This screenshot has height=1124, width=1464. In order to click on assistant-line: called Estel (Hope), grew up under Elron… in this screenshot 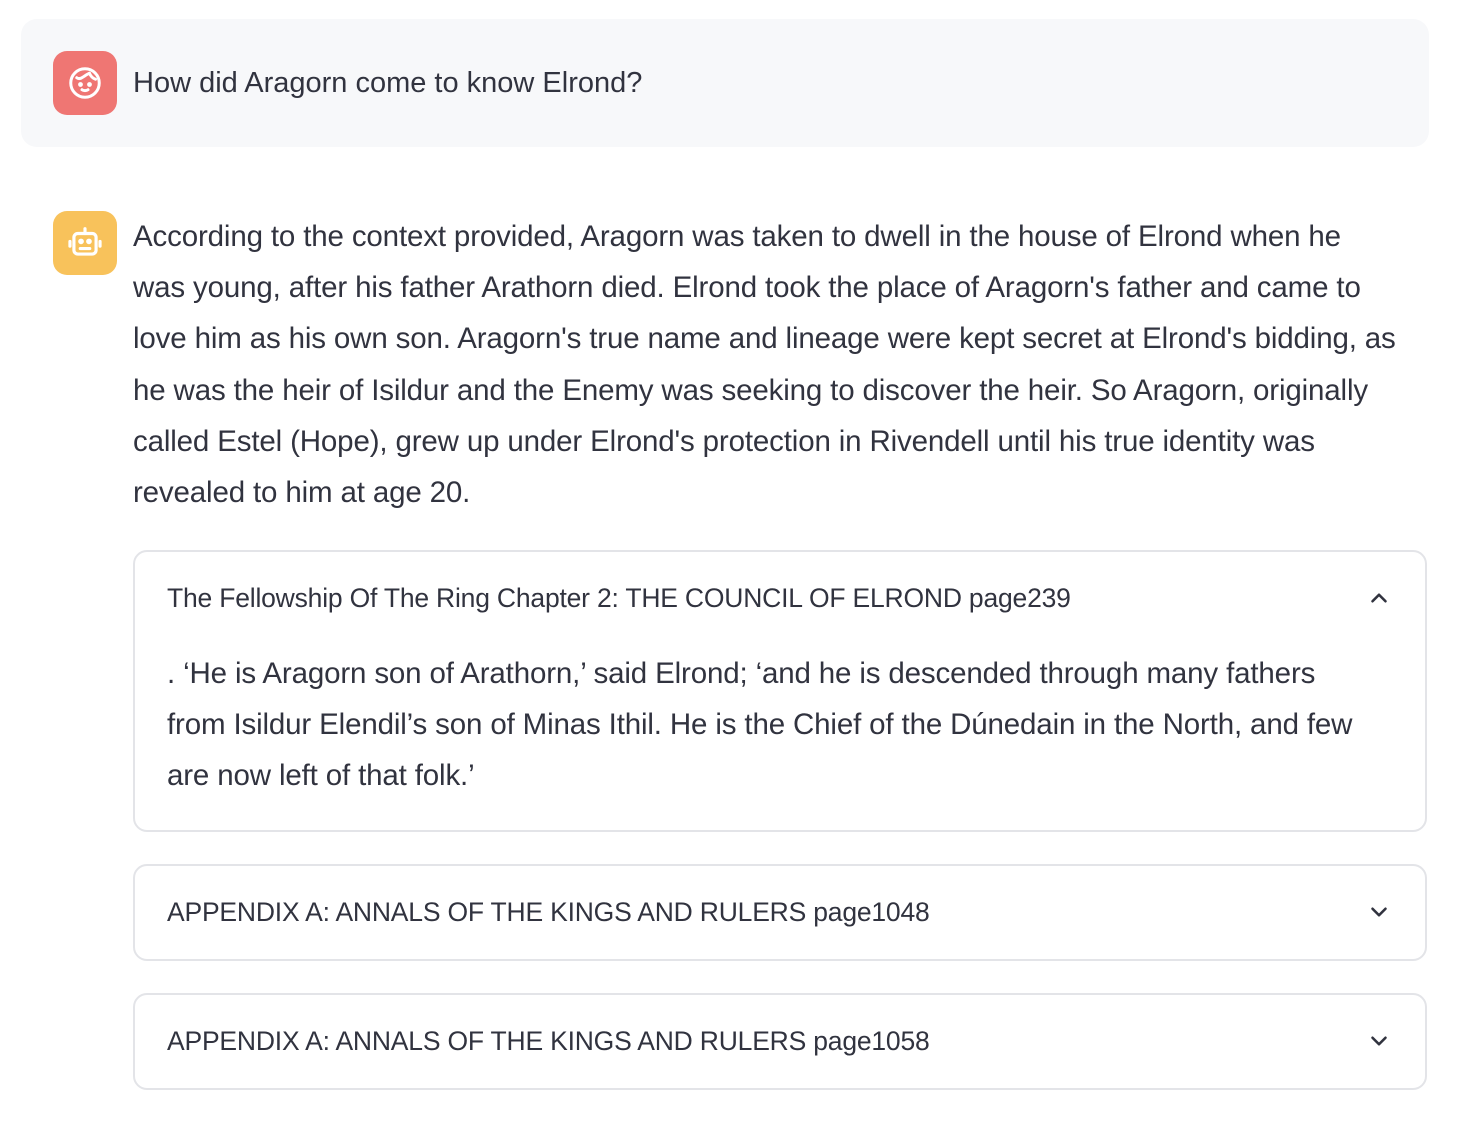, I will do `click(724, 441)`.